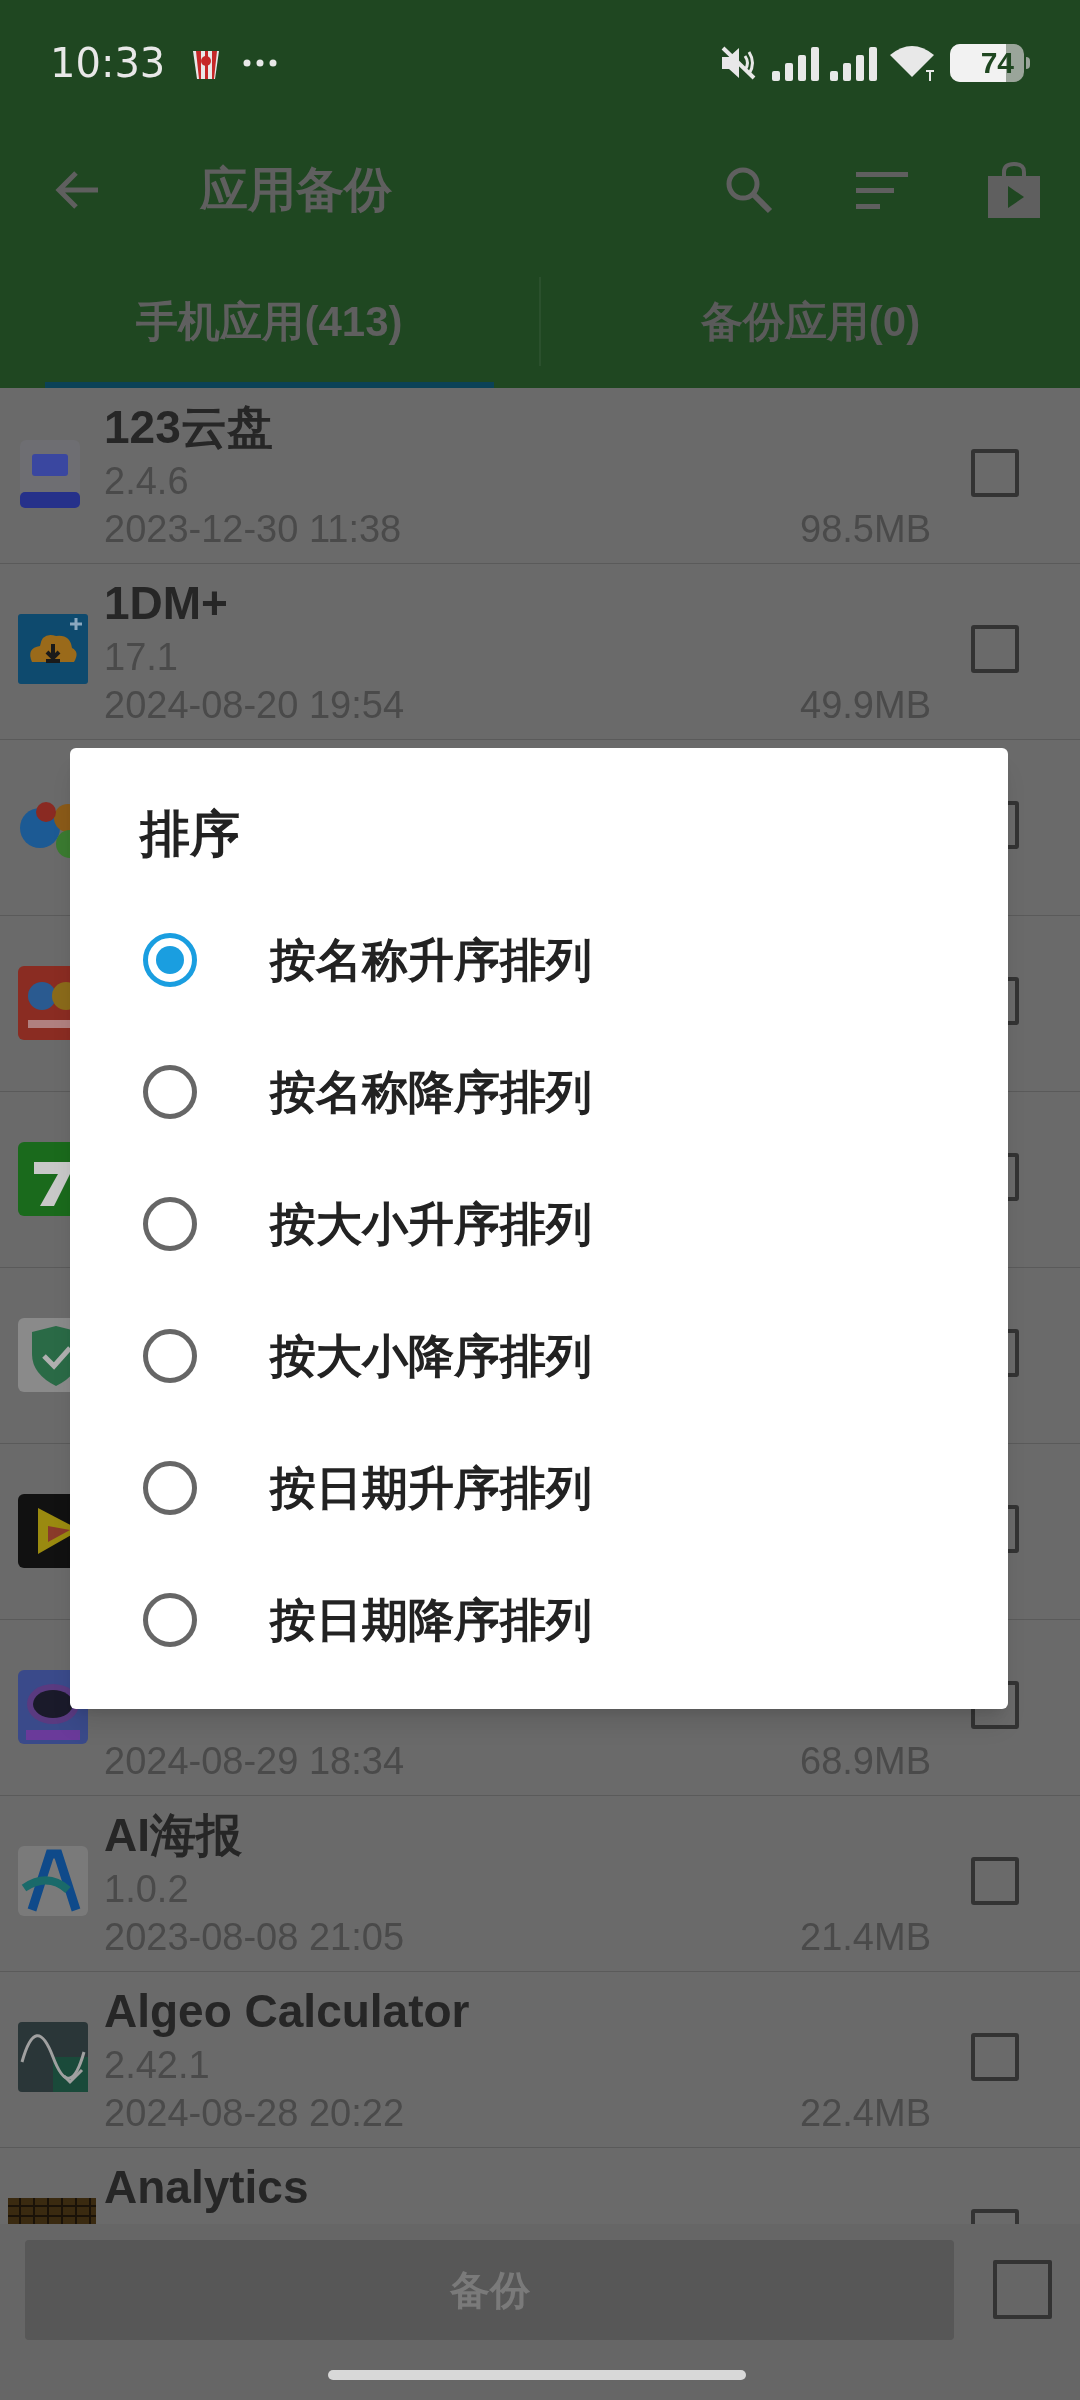  I want to click on back-icon, so click(77, 190).